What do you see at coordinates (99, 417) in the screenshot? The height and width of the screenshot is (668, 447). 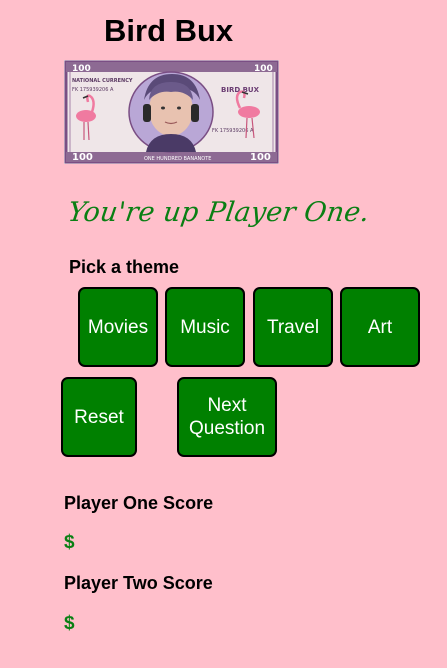 I see `reset-button: Reset` at bounding box center [99, 417].